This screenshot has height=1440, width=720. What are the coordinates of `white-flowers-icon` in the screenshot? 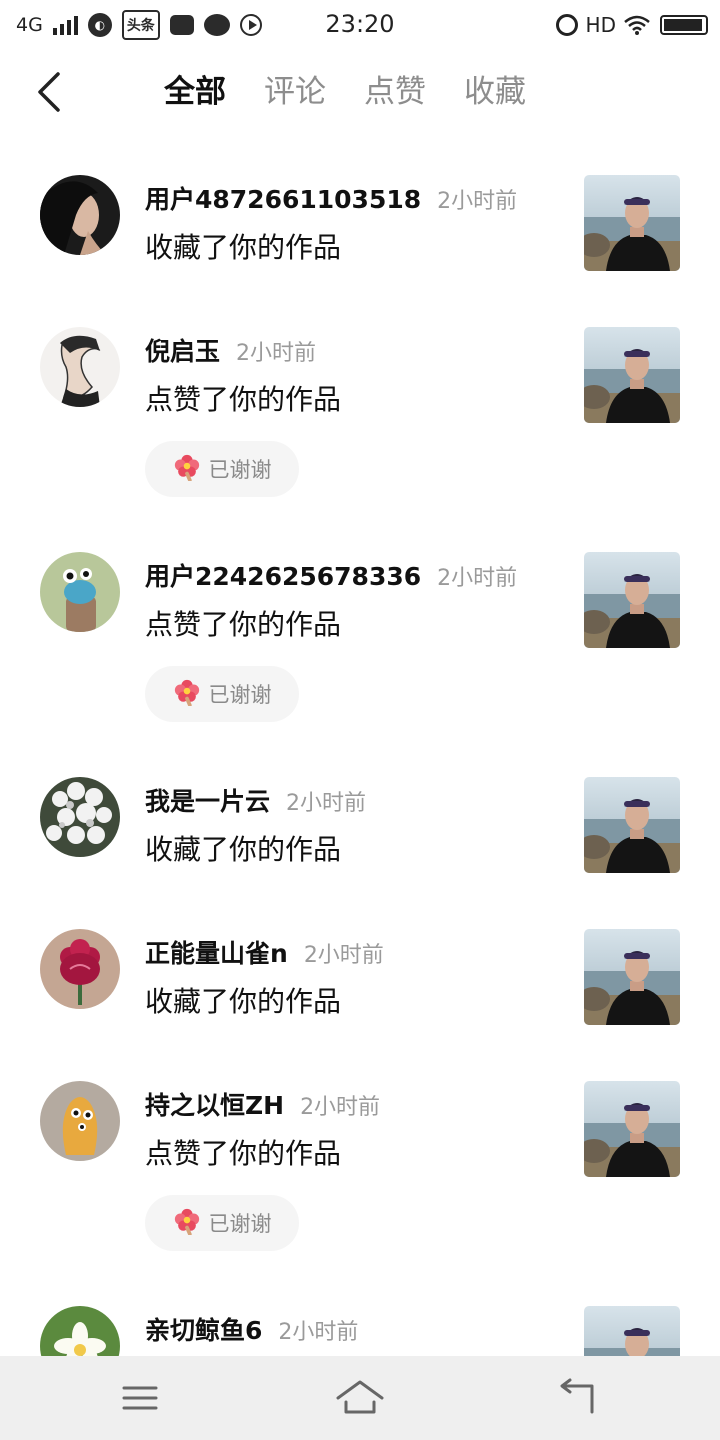 It's located at (80, 817).